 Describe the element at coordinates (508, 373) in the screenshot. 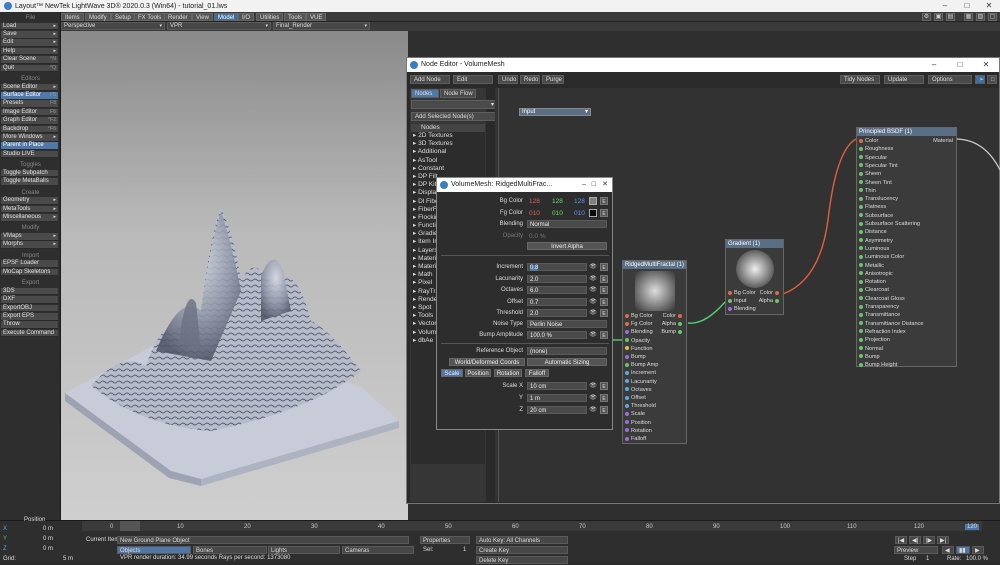

I see `tab-rotation: Rotation` at that location.